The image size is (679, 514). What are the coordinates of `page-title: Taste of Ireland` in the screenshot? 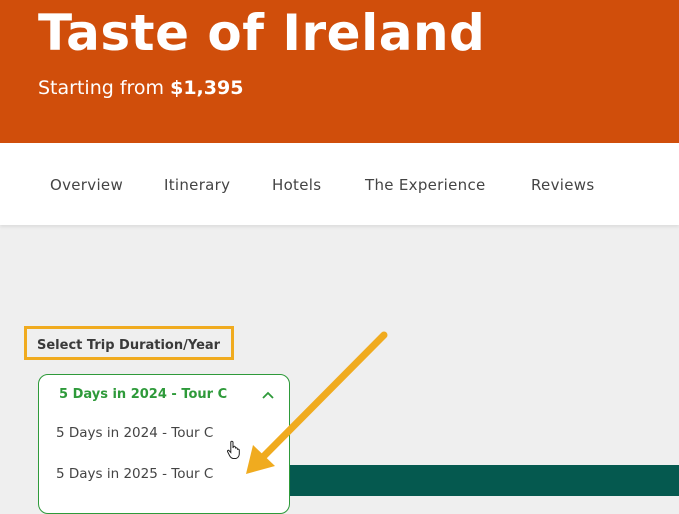 It's located at (262, 33).